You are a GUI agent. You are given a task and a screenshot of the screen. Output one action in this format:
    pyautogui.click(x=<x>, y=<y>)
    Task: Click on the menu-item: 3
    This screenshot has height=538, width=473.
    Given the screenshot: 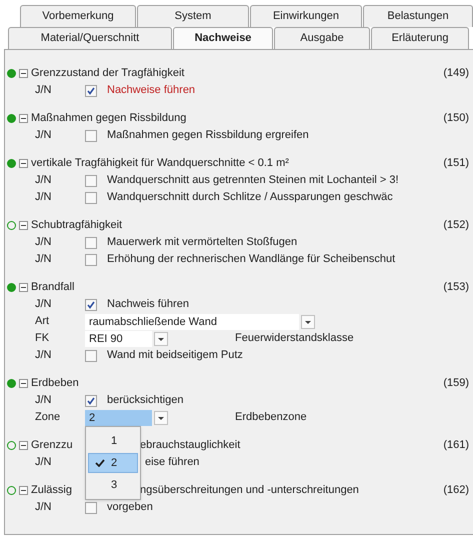 What is the action you would take?
    pyautogui.click(x=113, y=485)
    